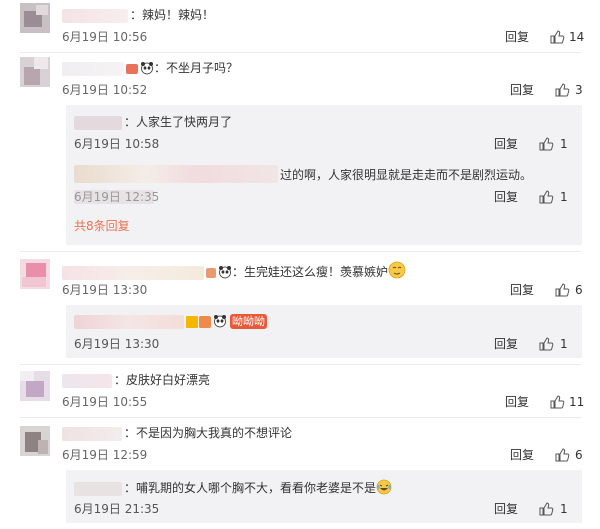 The width and height of the screenshot is (600, 529). Describe the element at coordinates (579, 90) in the screenshot. I see `like-count: 3` at that location.